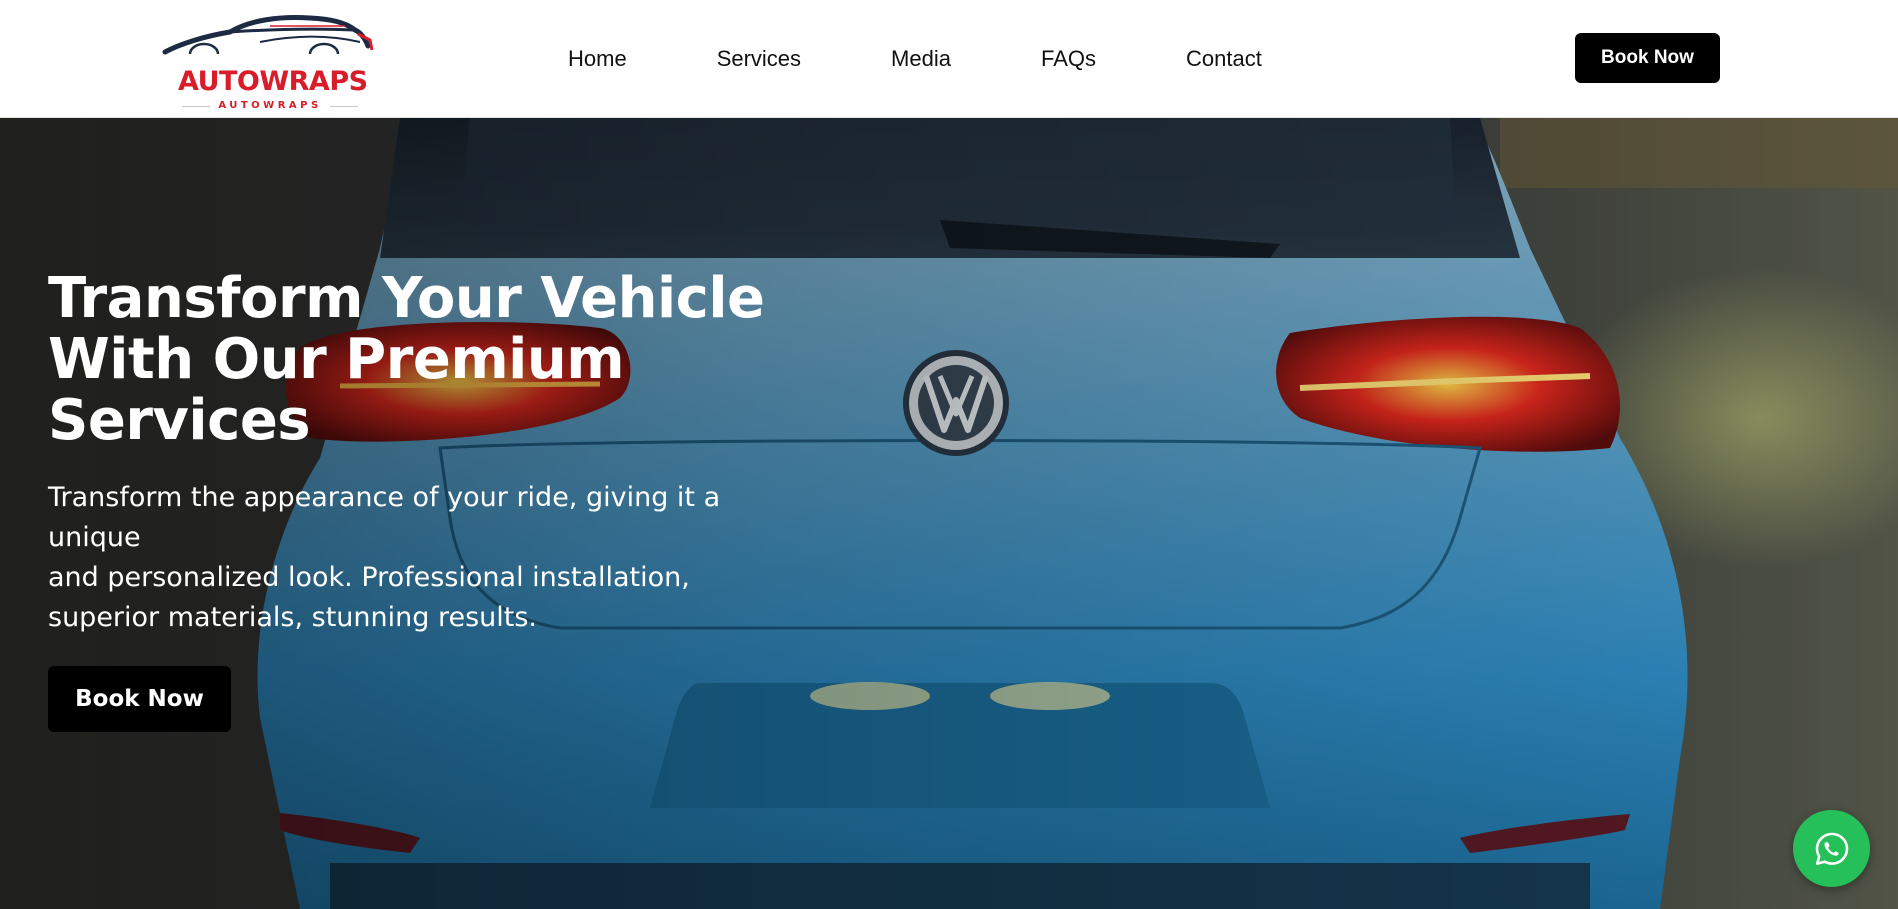 This screenshot has width=1898, height=909. I want to click on logo-divider, so click(344, 106).